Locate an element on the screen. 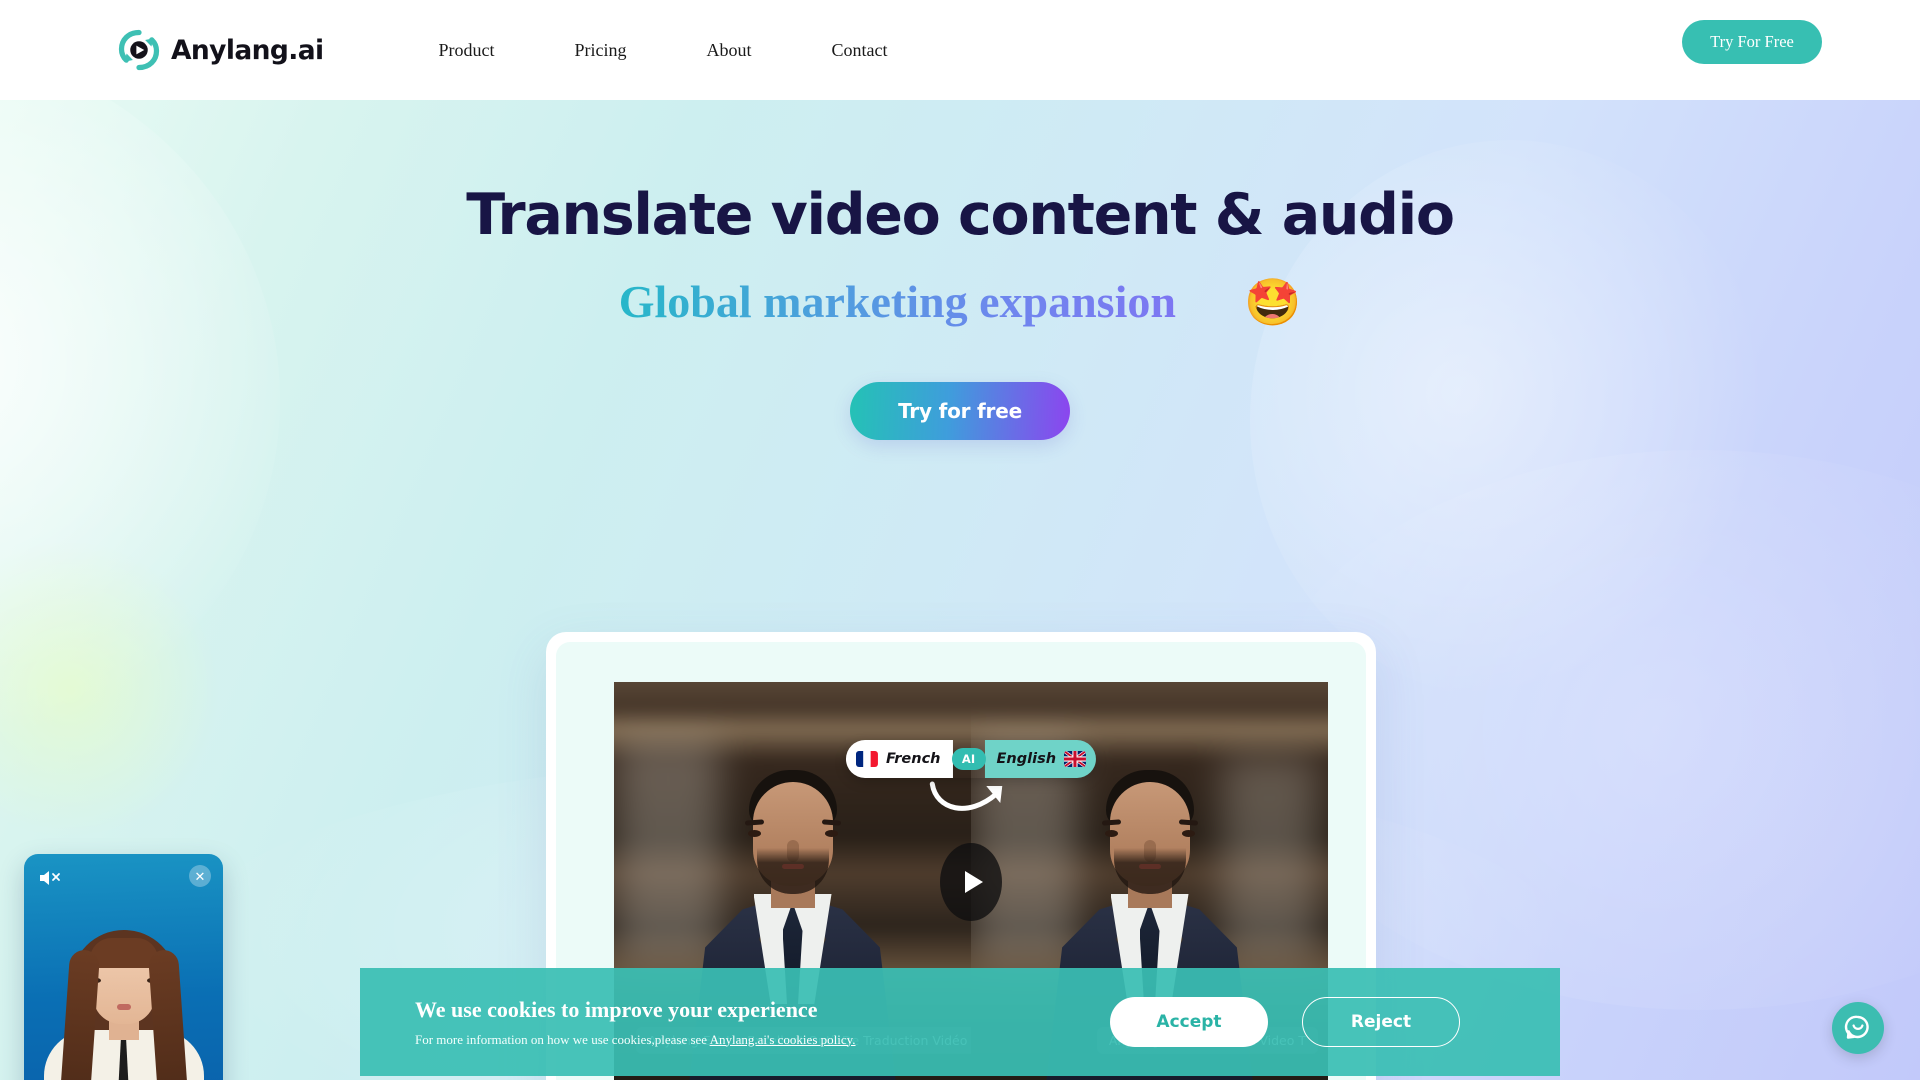 The image size is (1920, 1080). background-blob is located at coordinates (110, 690).